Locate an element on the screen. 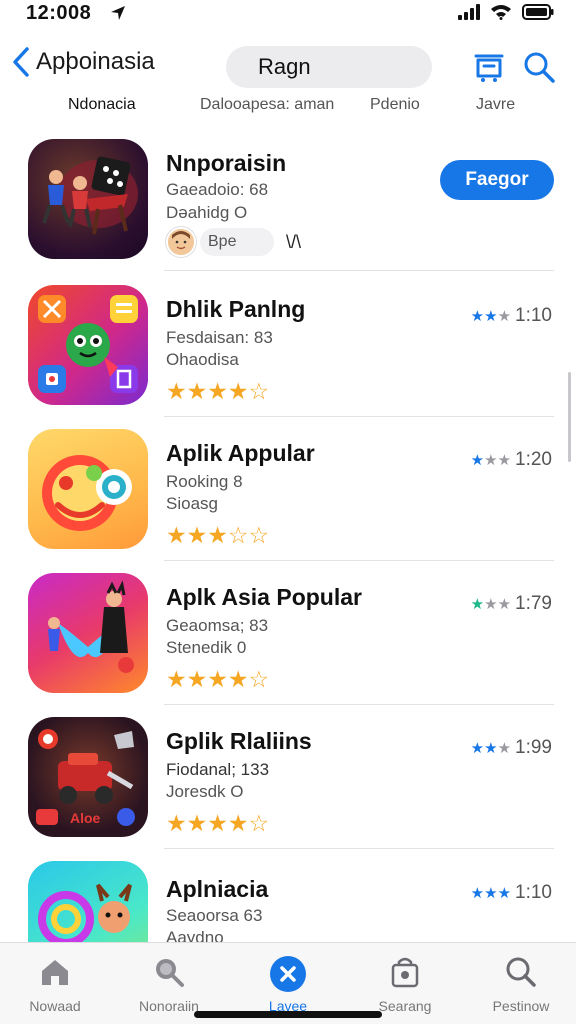 The height and width of the screenshot is (1024, 576). tabbar-item-3: Searang is located at coordinates (405, 984).